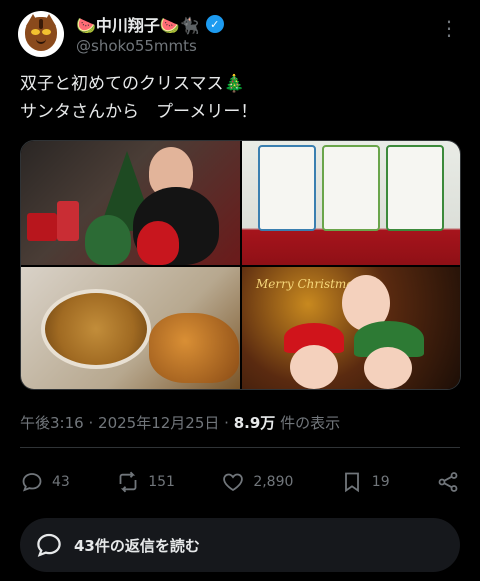  What do you see at coordinates (351, 482) in the screenshot?
I see `bookmark-icon` at bounding box center [351, 482].